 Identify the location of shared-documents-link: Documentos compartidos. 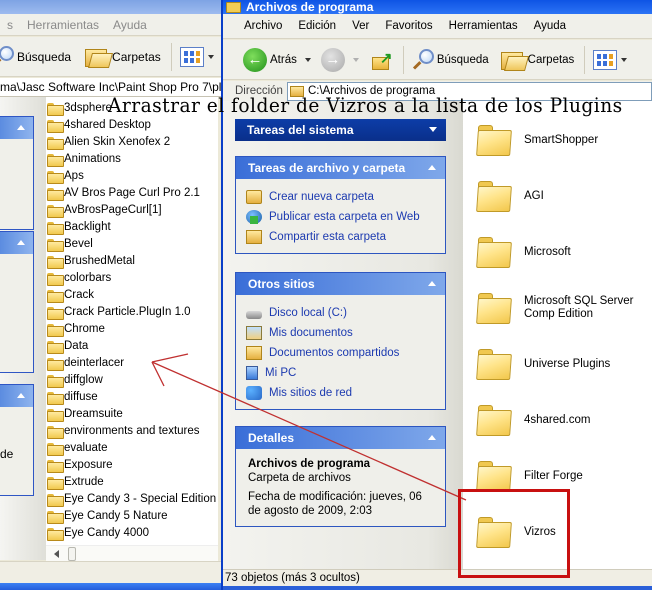
(345, 353).